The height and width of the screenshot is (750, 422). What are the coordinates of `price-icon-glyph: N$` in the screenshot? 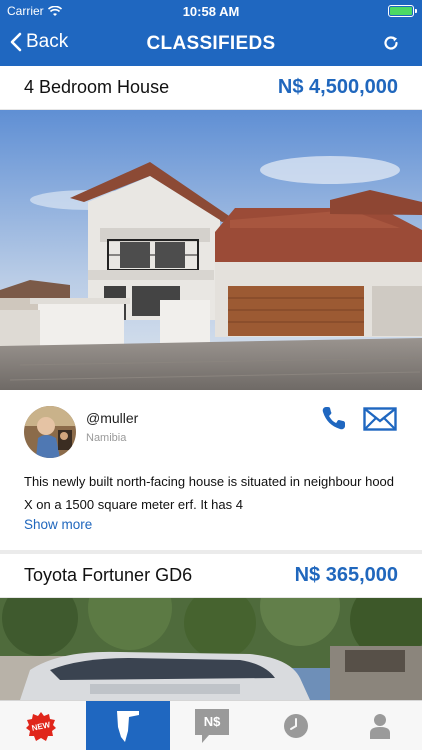 It's located at (212, 721).